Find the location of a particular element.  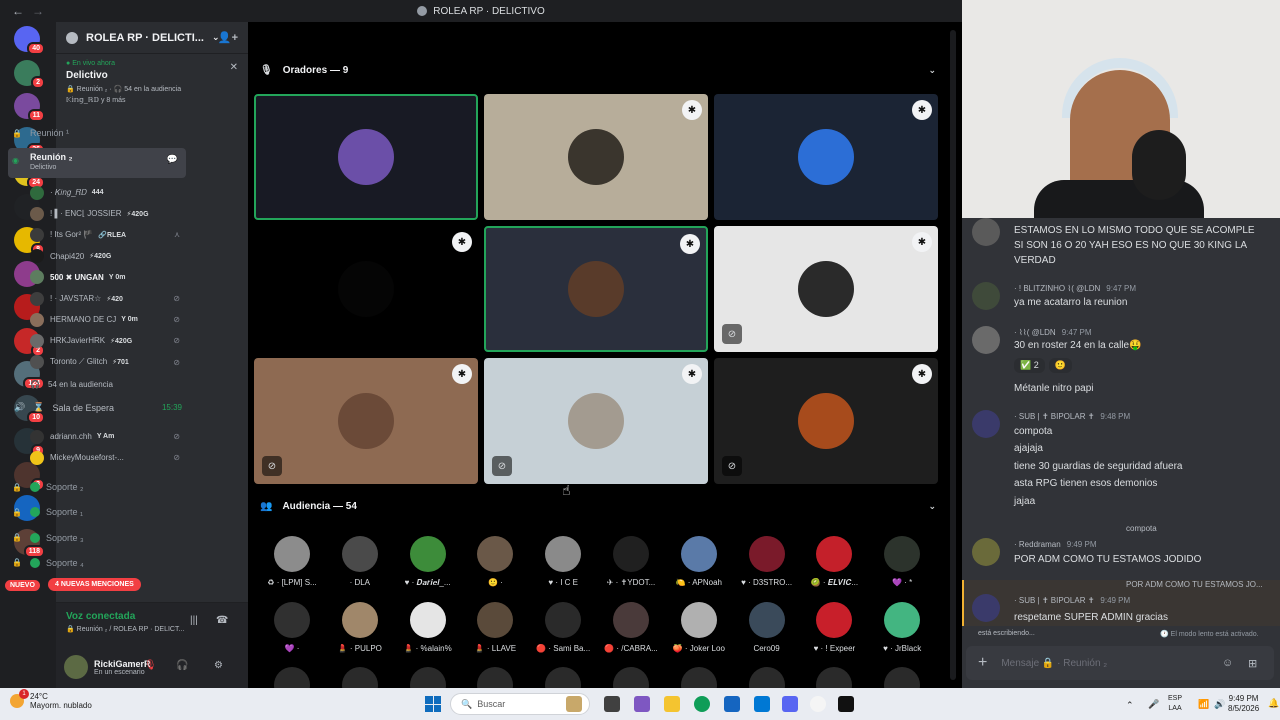

avatar is located at coordinates (76, 667).